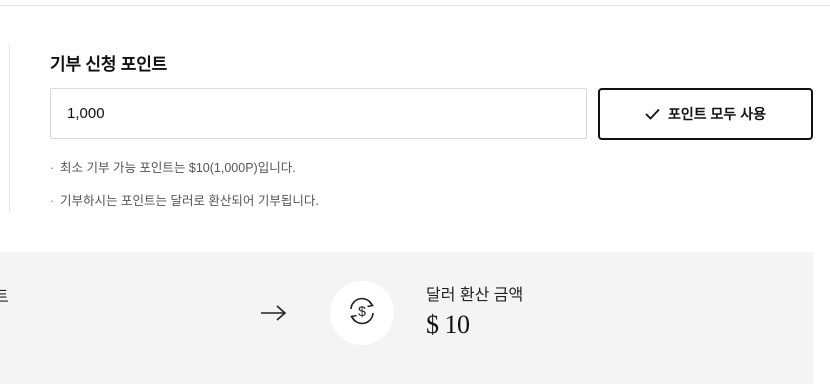 The width and height of the screenshot is (830, 384). What do you see at coordinates (318, 113) in the screenshot?
I see `donation-points-input` at bounding box center [318, 113].